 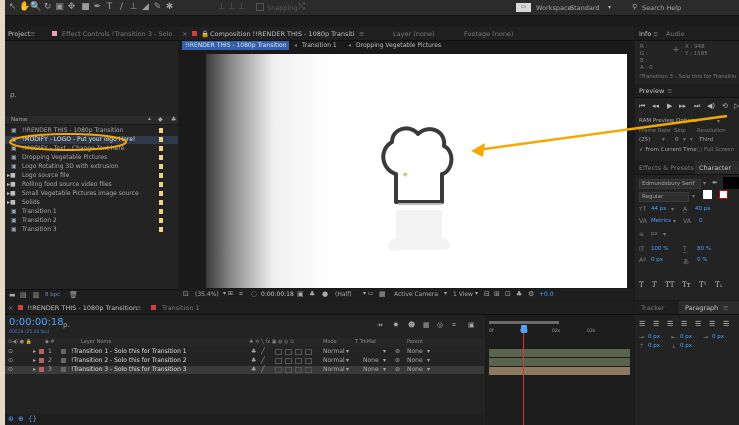 I want to click on last-frame-icon: ⏭, so click(x=697, y=106).